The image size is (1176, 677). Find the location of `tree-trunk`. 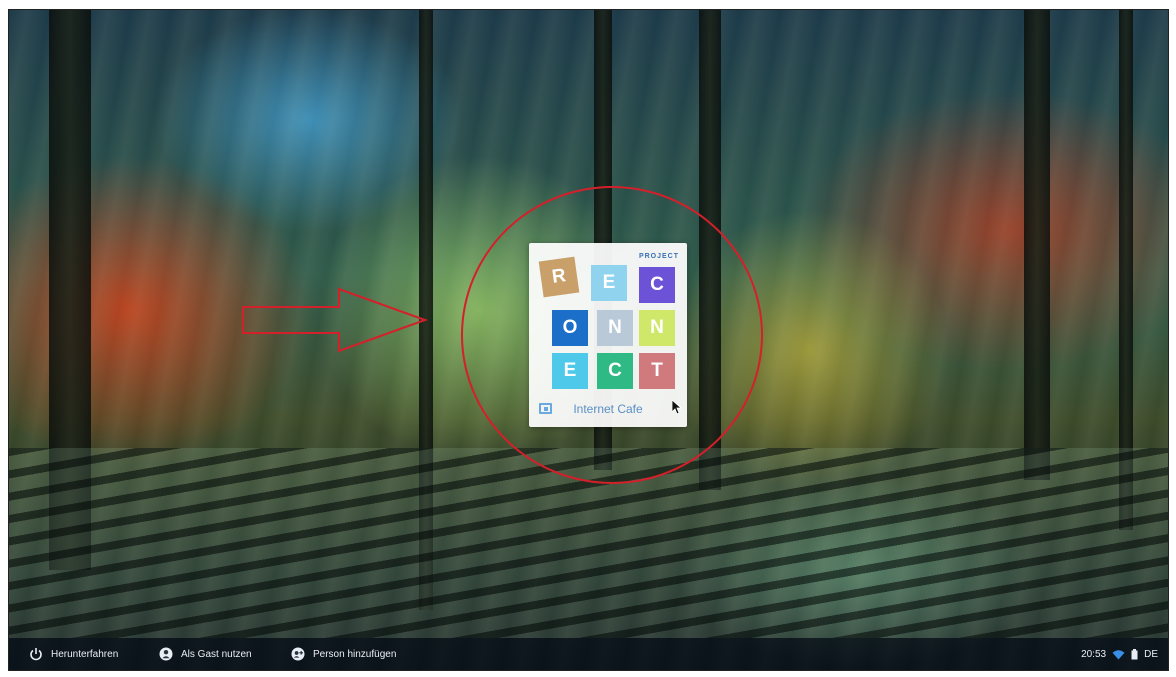

tree-trunk is located at coordinates (1037, 245).